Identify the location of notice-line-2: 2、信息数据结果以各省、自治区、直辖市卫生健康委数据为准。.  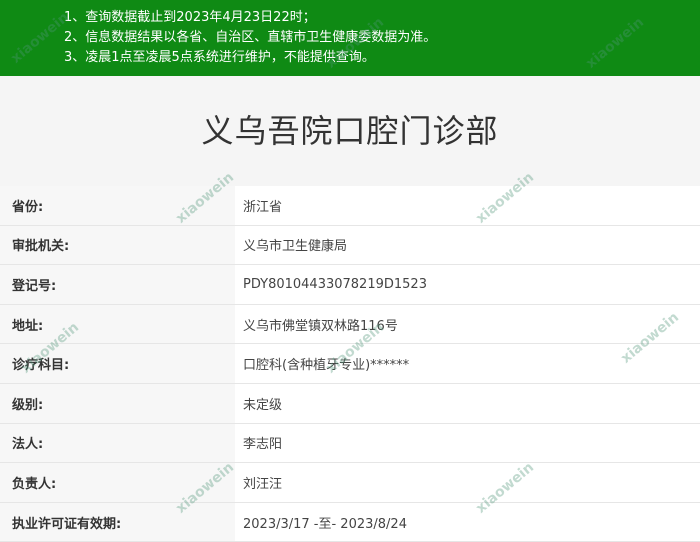
(250, 37).